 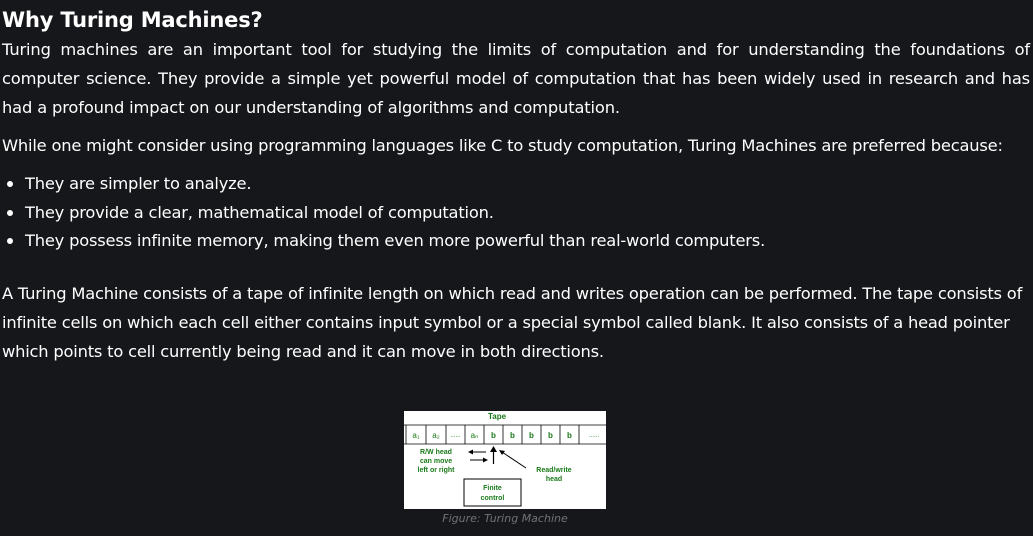 What do you see at coordinates (505, 518) in the screenshot?
I see `figure-caption: Figure: Turing Machine` at bounding box center [505, 518].